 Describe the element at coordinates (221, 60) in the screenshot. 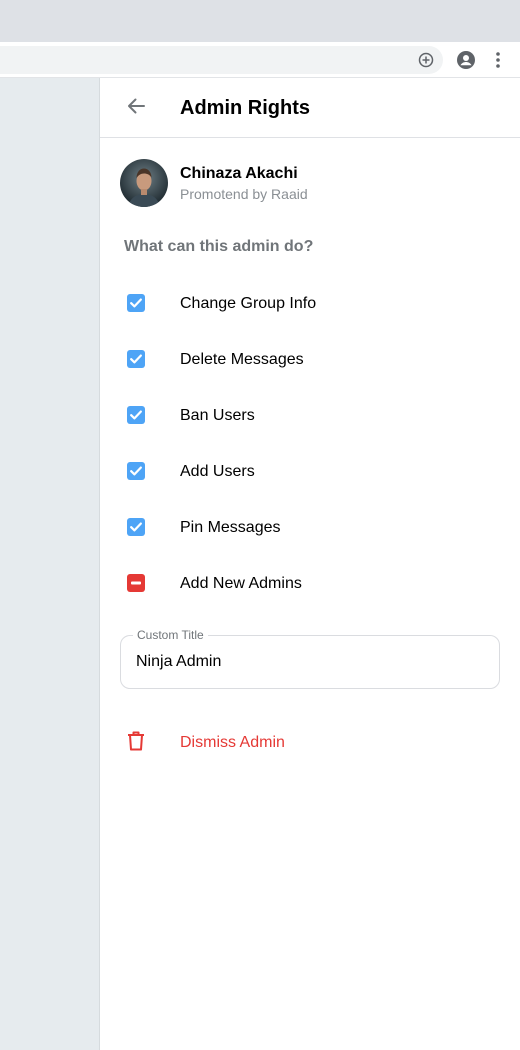

I see `address-bar` at that location.